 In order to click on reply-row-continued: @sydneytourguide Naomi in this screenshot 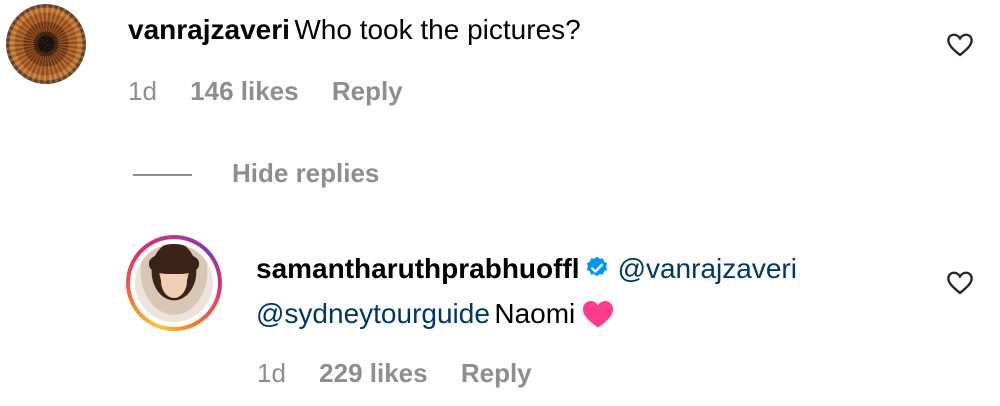, I will do `click(435, 314)`.